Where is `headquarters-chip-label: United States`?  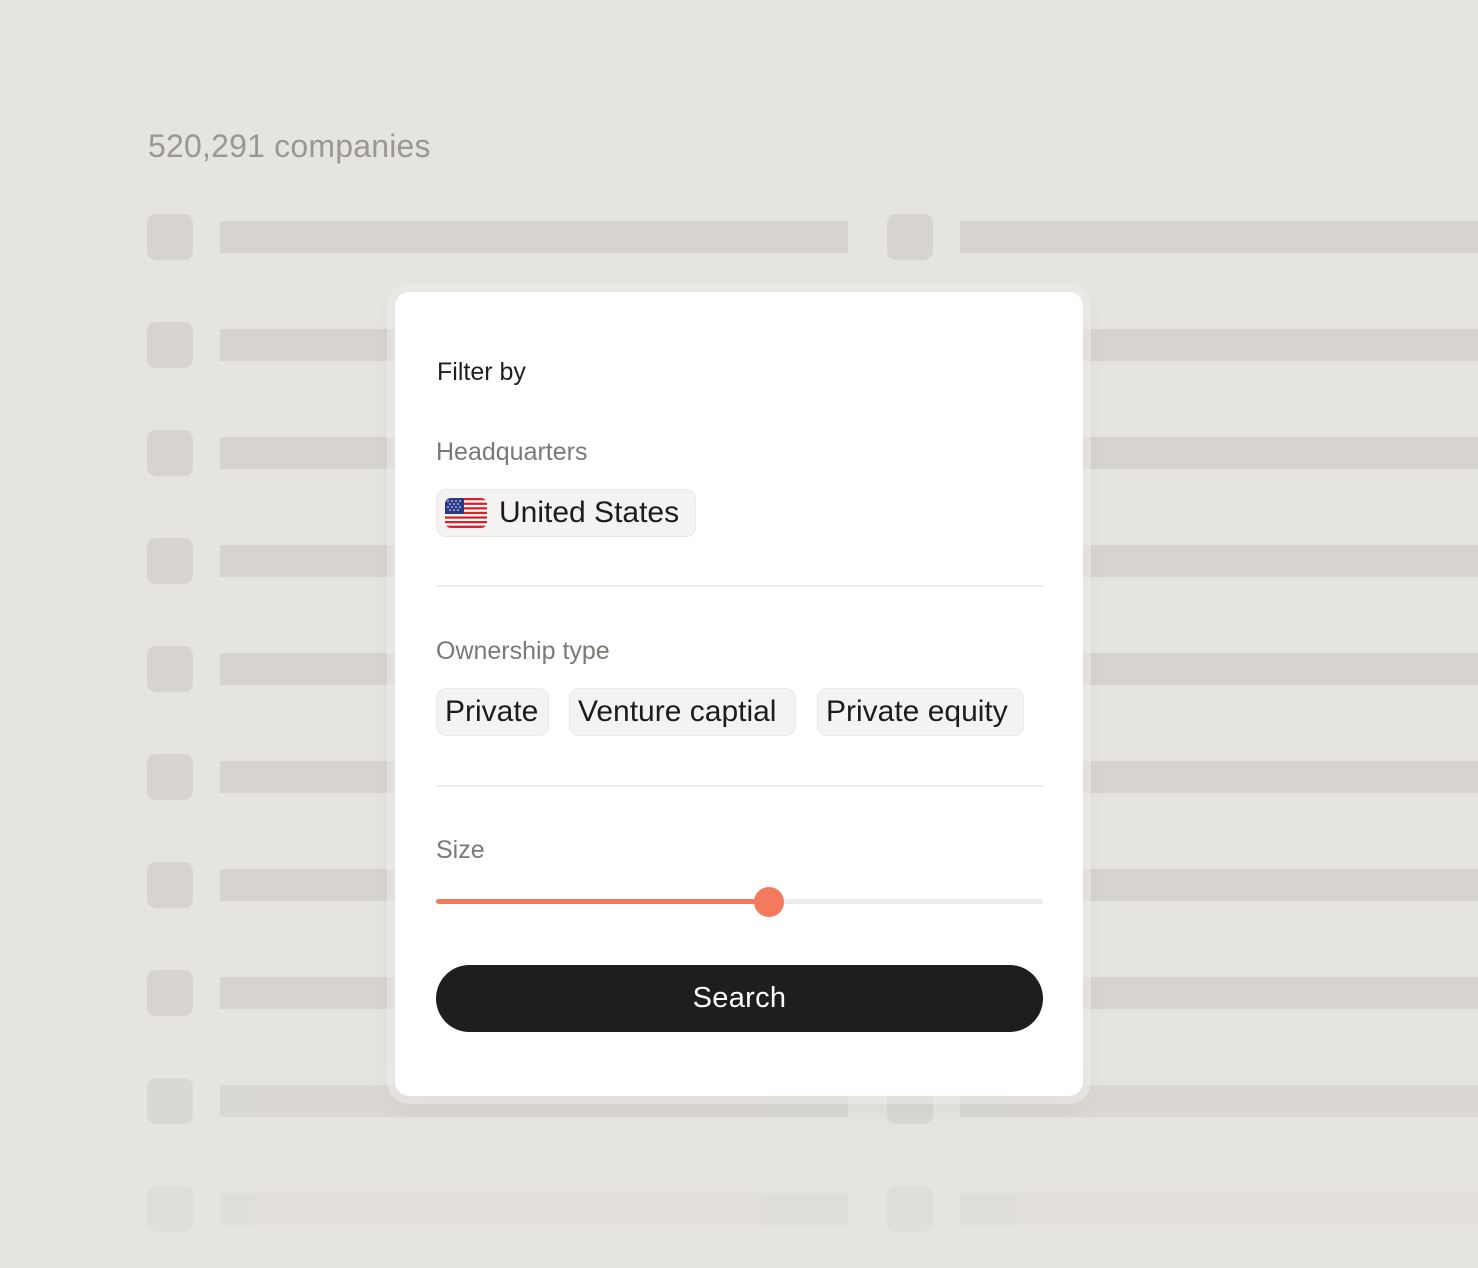
headquarters-chip-label: United States is located at coordinates (589, 512).